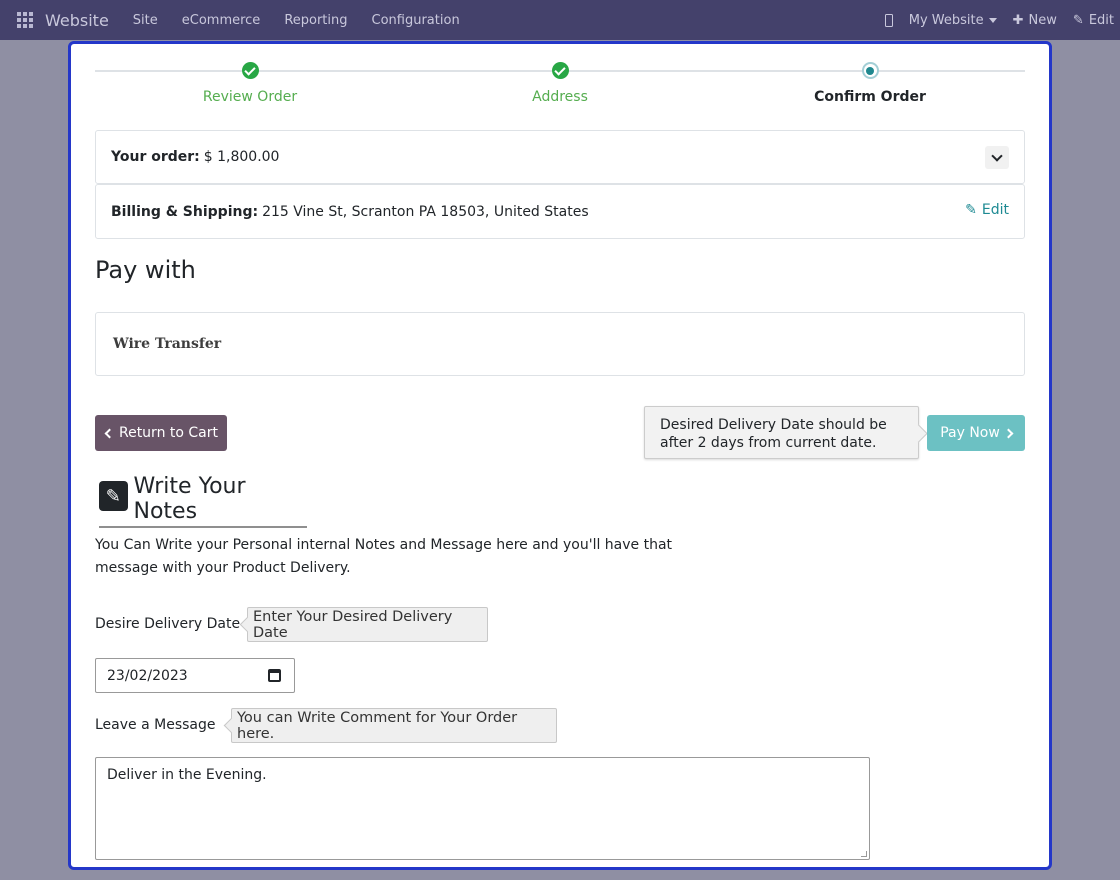 The width and height of the screenshot is (1120, 880). I want to click on app-title: Website, so click(77, 20).